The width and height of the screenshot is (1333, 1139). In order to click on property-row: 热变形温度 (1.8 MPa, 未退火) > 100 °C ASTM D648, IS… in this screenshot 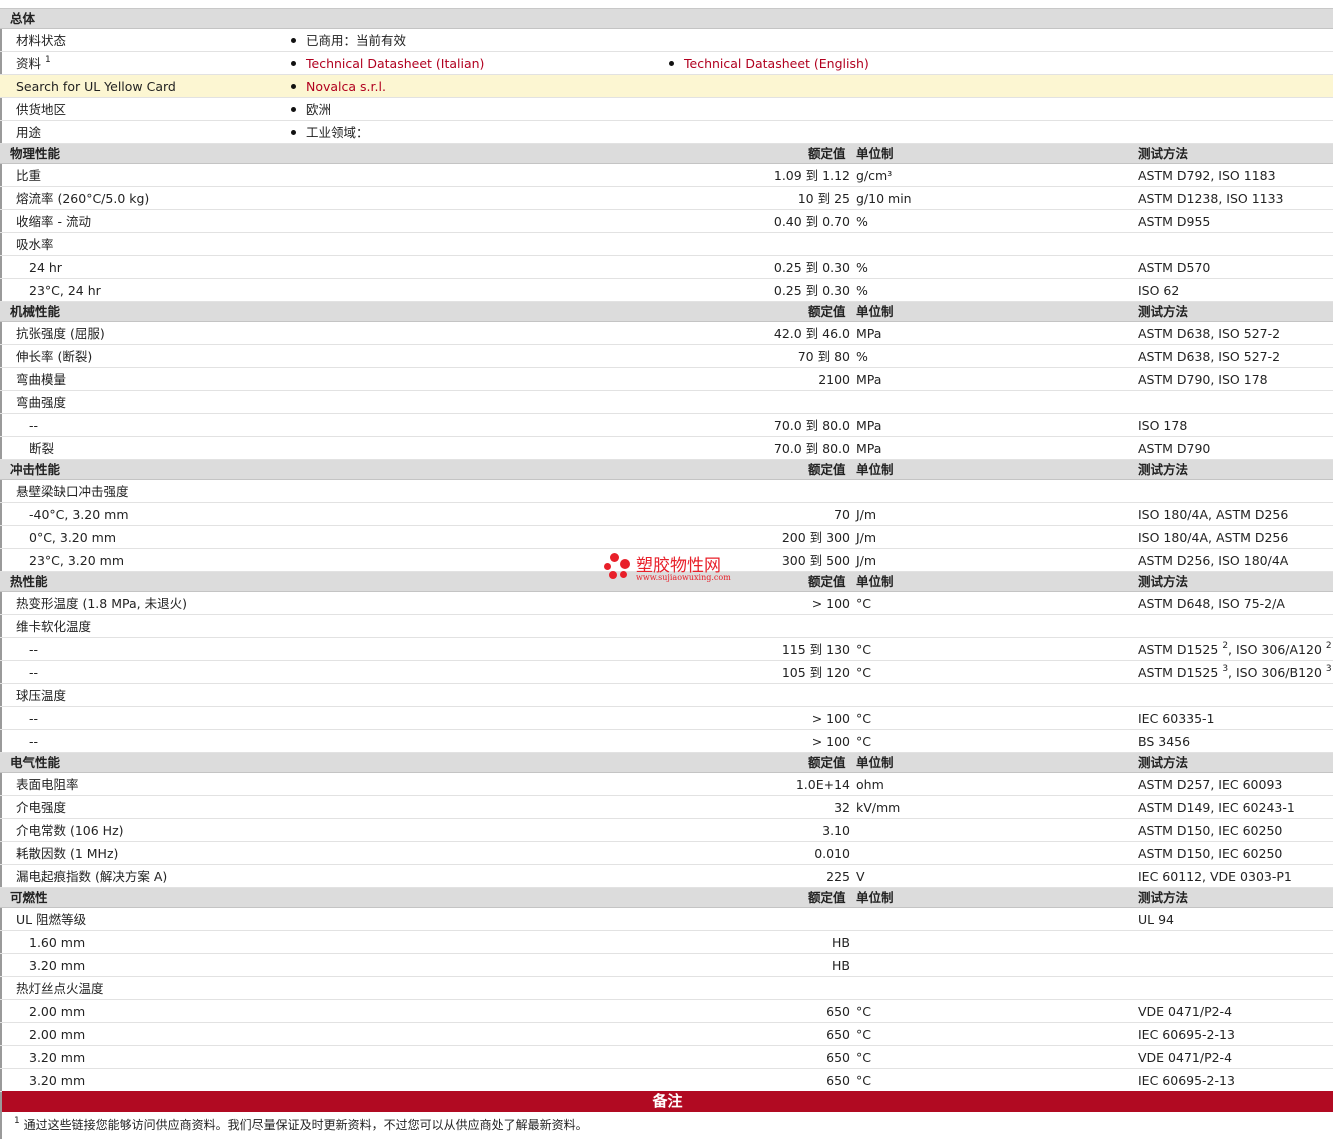, I will do `click(666, 603)`.